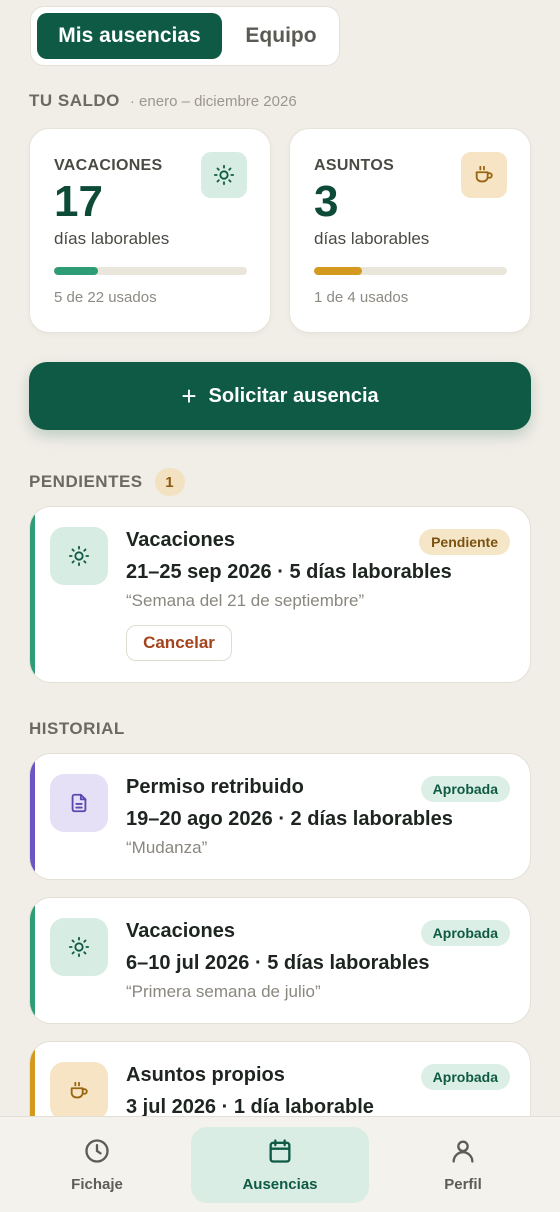  Describe the element at coordinates (463, 1153) in the screenshot. I see `user-icon` at that location.